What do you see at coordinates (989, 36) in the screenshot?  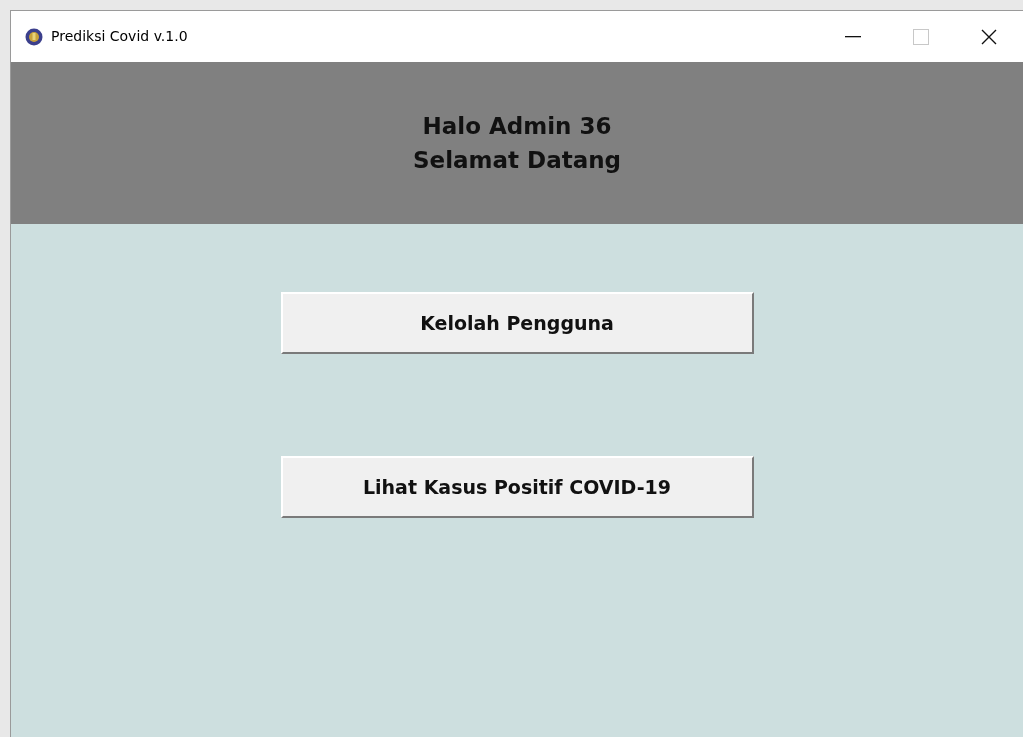 I see `close-icon` at bounding box center [989, 36].